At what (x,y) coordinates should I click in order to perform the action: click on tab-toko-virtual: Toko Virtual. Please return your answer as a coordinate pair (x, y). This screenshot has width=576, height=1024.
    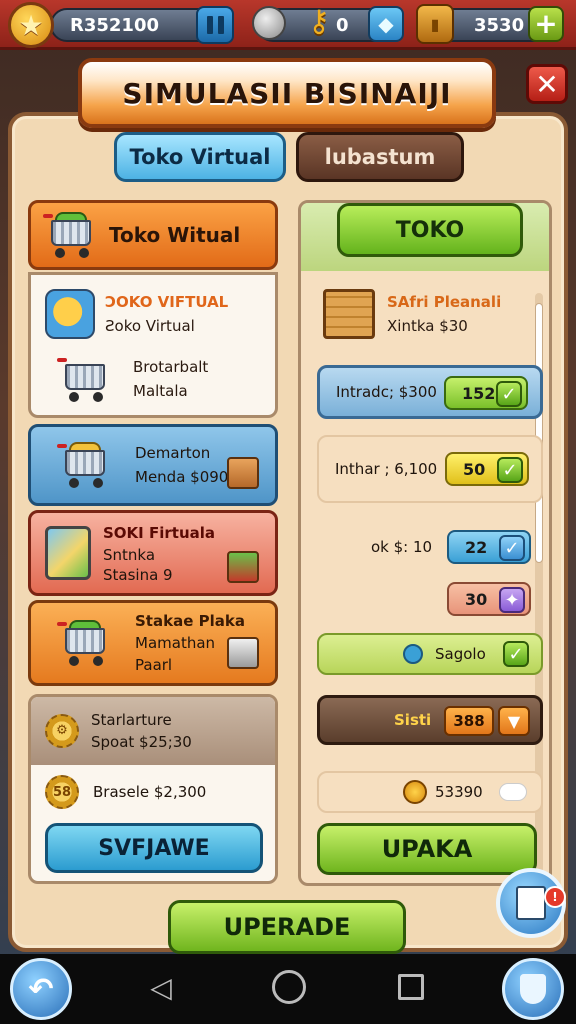
    Looking at the image, I should click on (200, 157).